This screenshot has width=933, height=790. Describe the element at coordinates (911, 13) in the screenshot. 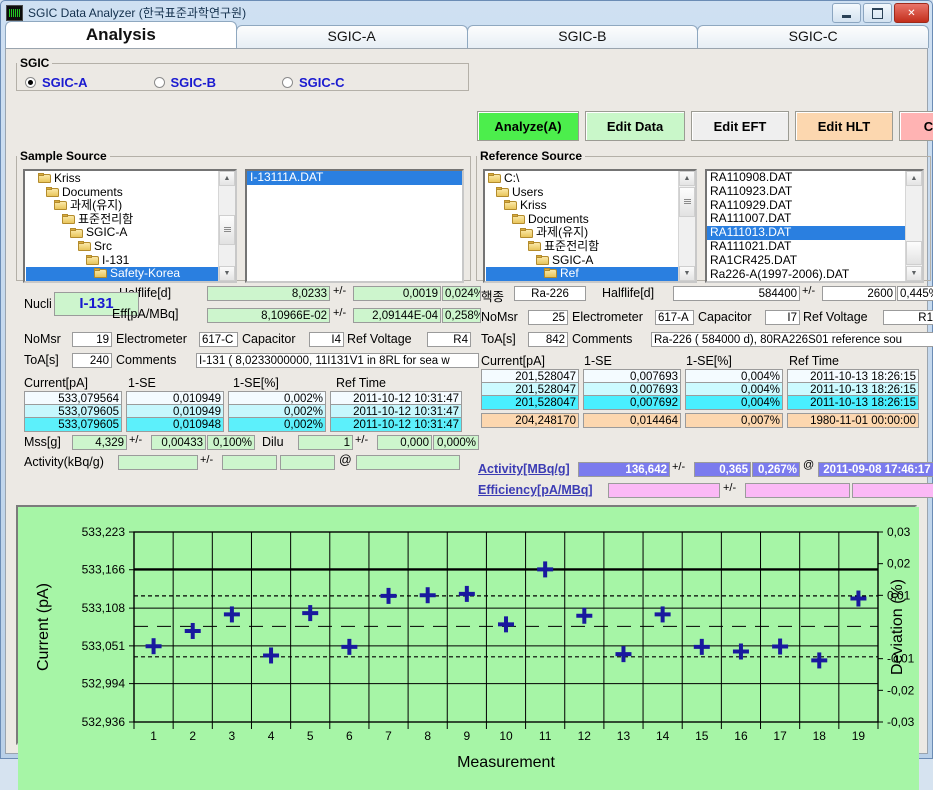

I see `close-button: ✕` at that location.